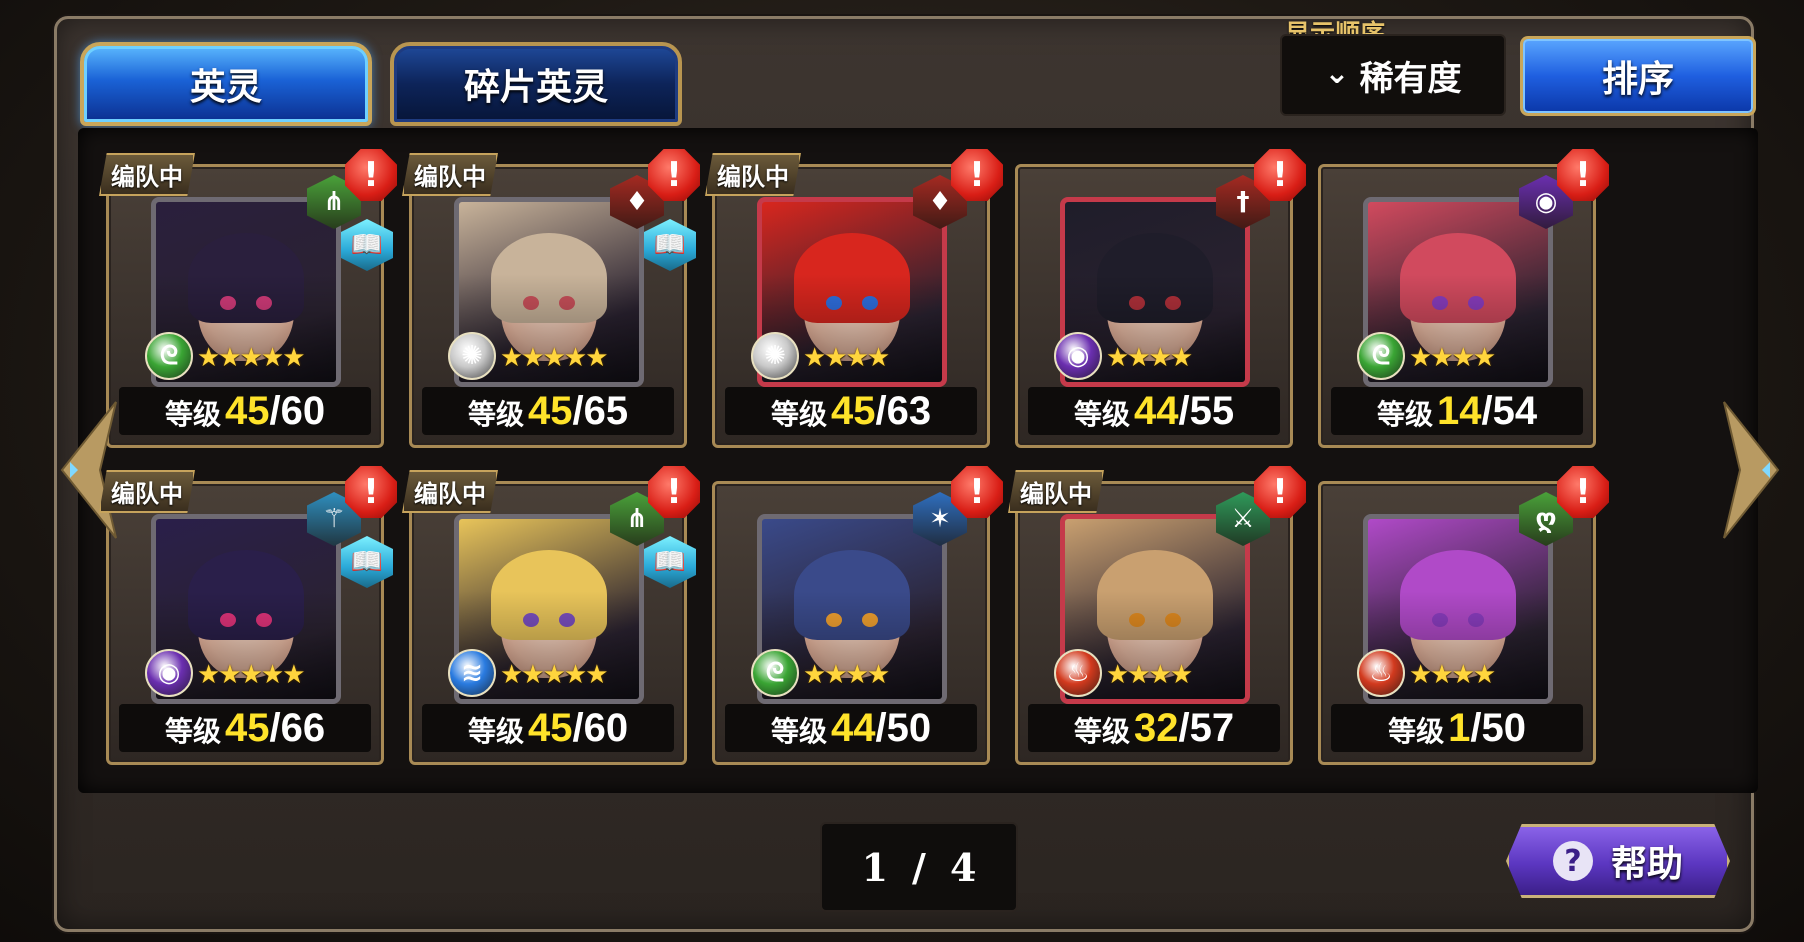 The height and width of the screenshot is (942, 1804). Describe the element at coordinates (1463, 298) in the screenshot. I see `hero-card: ! ◉ ᘓ ★★★★ 等级 14/54` at that location.